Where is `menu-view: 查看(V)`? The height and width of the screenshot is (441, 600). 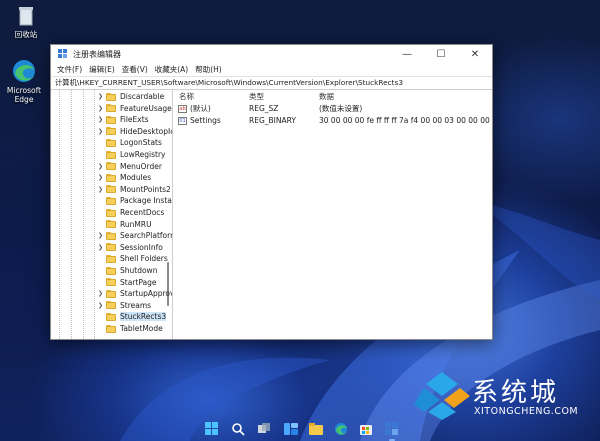 menu-view: 查看(V) is located at coordinates (135, 69).